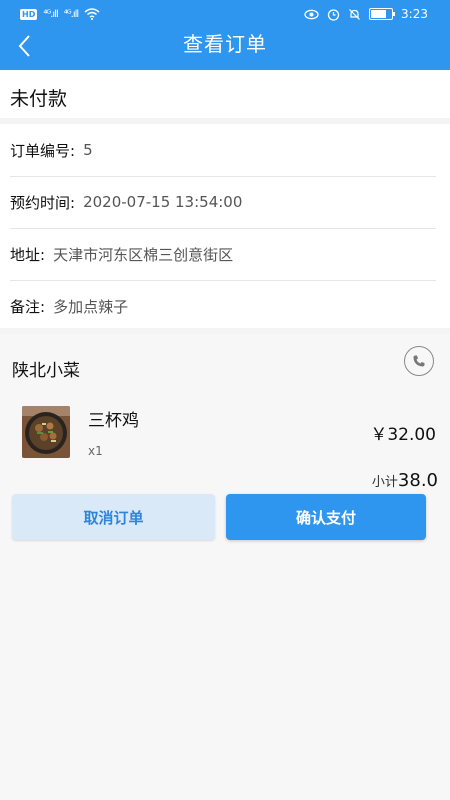 This screenshot has height=800, width=450. Describe the element at coordinates (39, 99) in the screenshot. I see `order-status: 未付款` at that location.